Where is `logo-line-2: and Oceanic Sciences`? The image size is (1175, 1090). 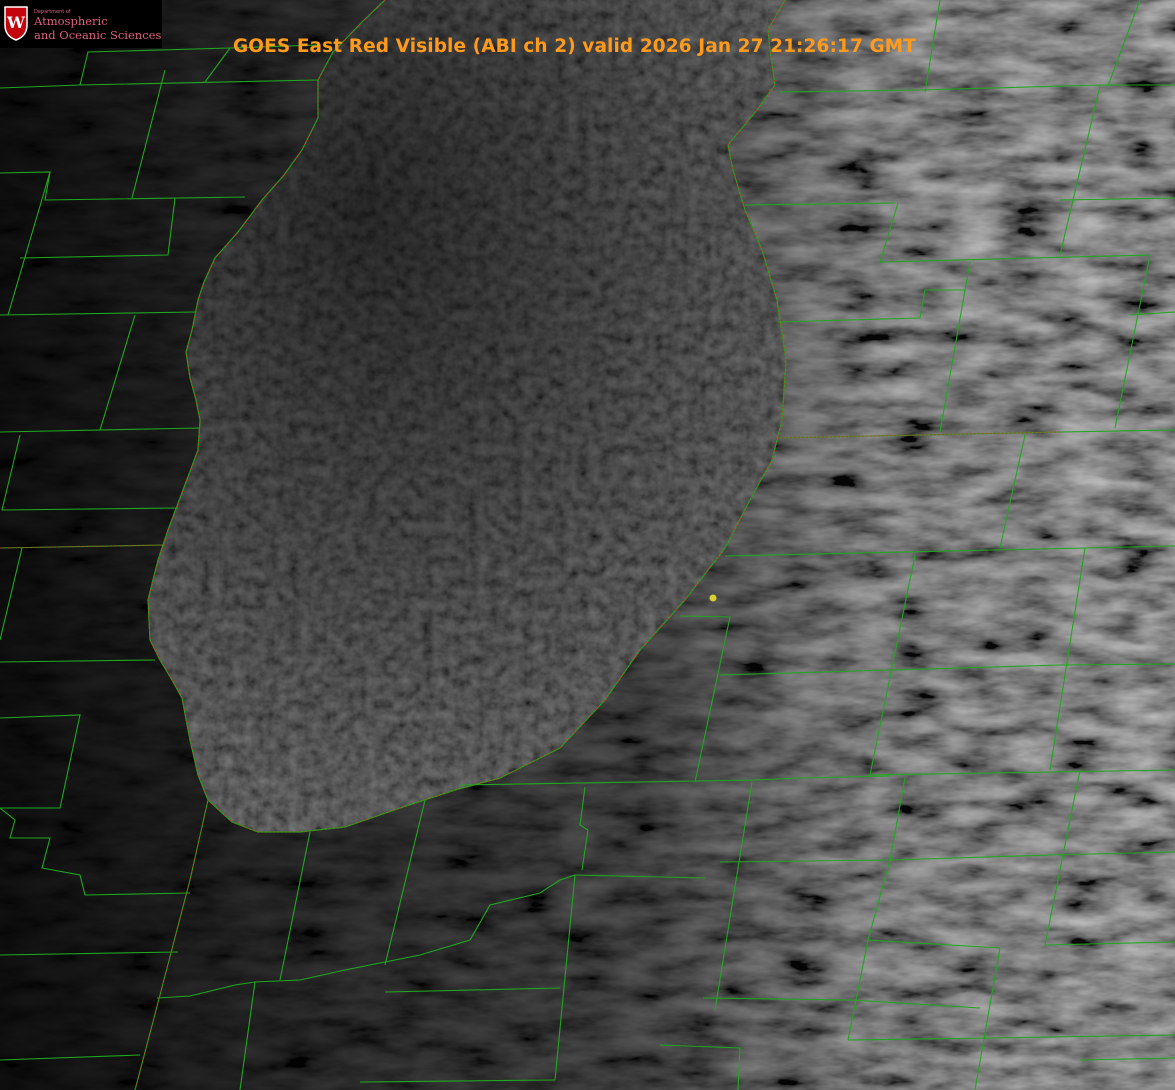
logo-line-2: and Oceanic Sciences is located at coordinates (98, 35).